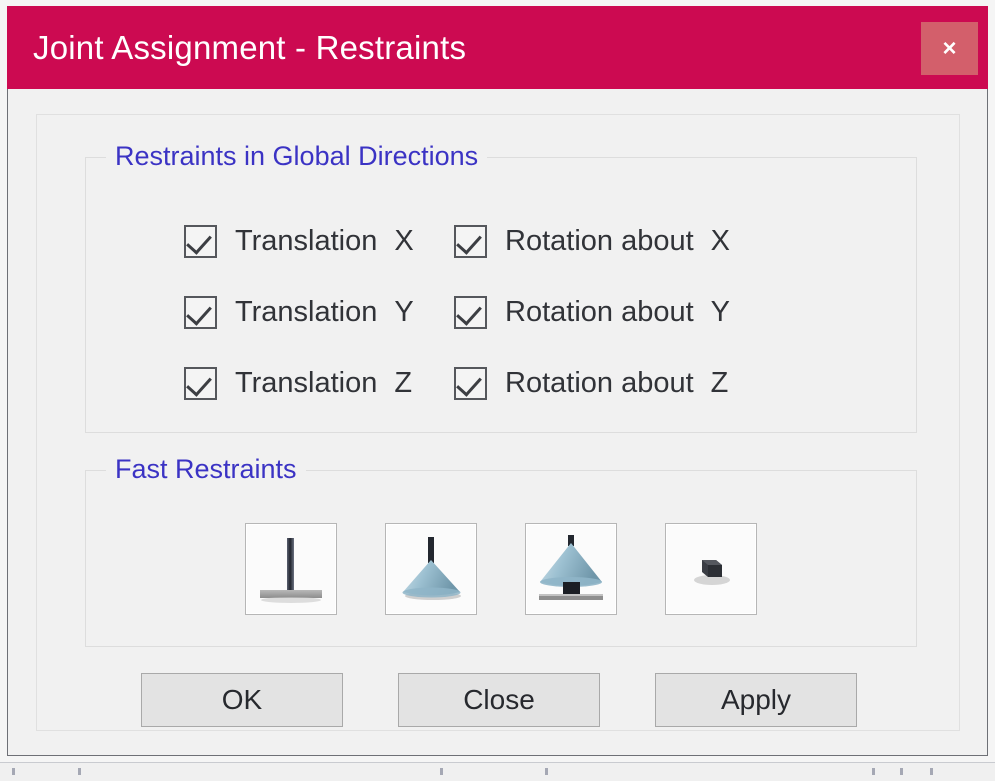 Image resolution: width=995 pixels, height=781 pixels. I want to click on rotation-z-checkbox-box, so click(470, 383).